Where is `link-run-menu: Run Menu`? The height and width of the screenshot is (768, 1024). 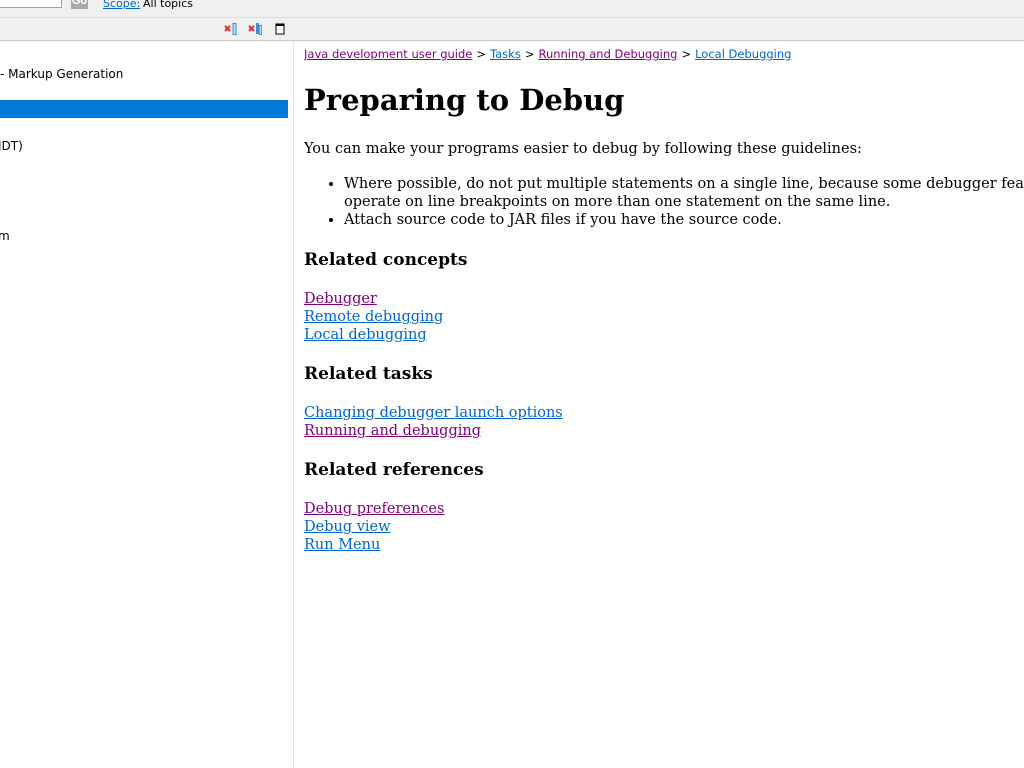
link-run-menu: Run Menu is located at coordinates (374, 545).